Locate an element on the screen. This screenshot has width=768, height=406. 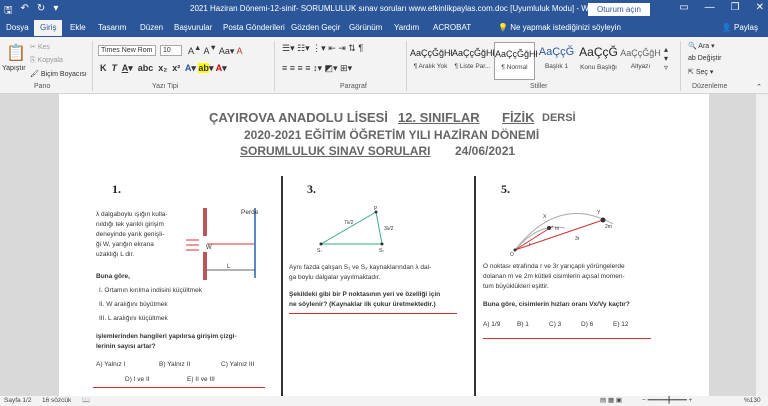
style-heading-1: AaÇçĞ Başlık 1 is located at coordinates (556, 61).